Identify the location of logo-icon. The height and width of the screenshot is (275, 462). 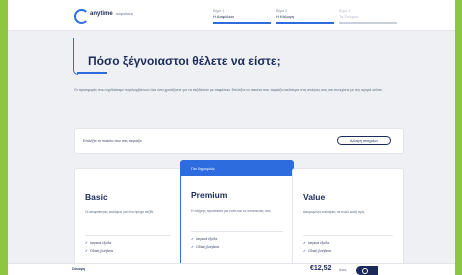
(81, 16).